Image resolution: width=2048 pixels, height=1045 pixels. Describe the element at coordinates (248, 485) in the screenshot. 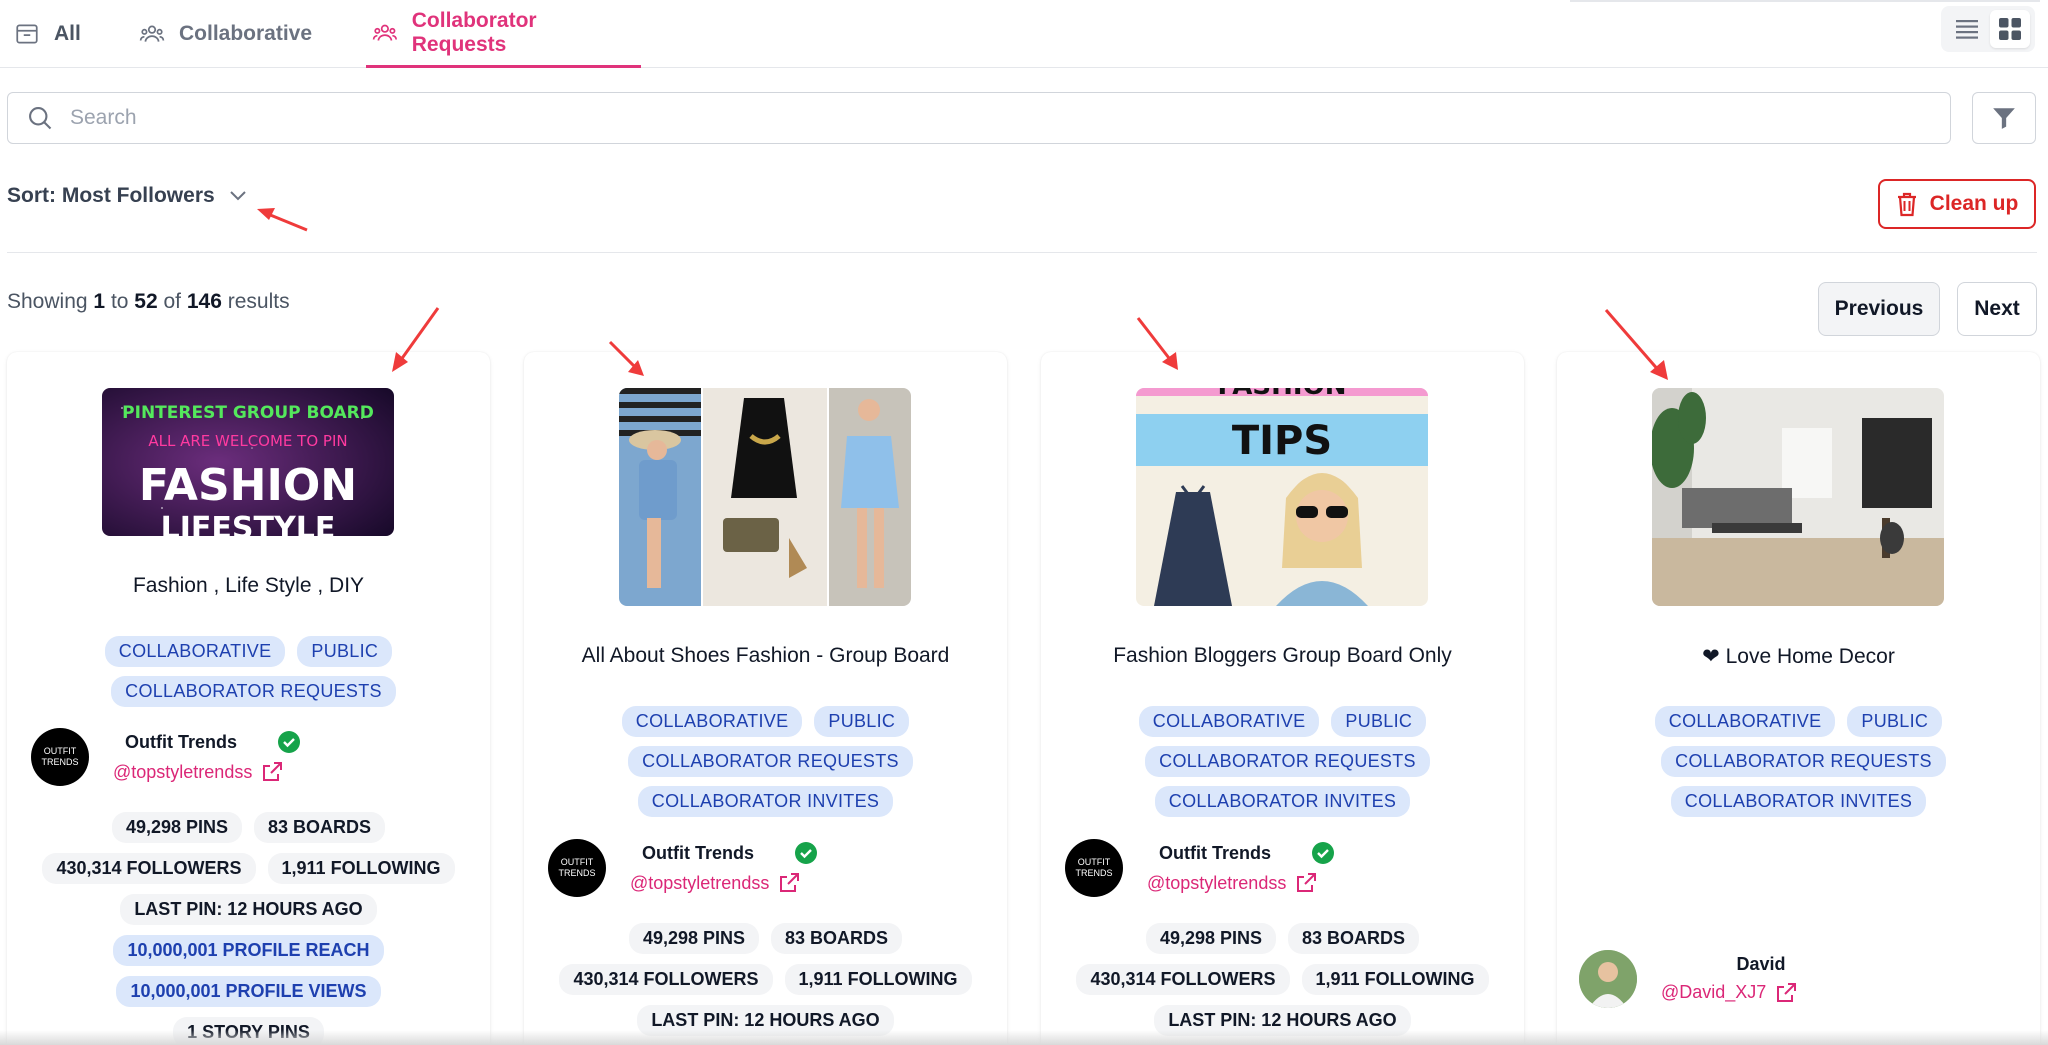

I see `image-line-3: FASHION` at that location.